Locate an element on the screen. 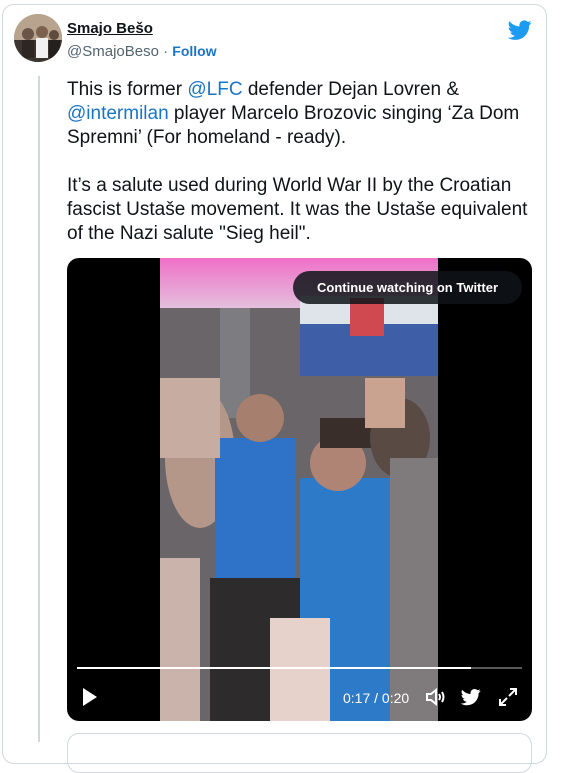 Image resolution: width=568 pixels, height=773 pixels. video-controls: 0:17 / 0:20 is located at coordinates (299, 698).